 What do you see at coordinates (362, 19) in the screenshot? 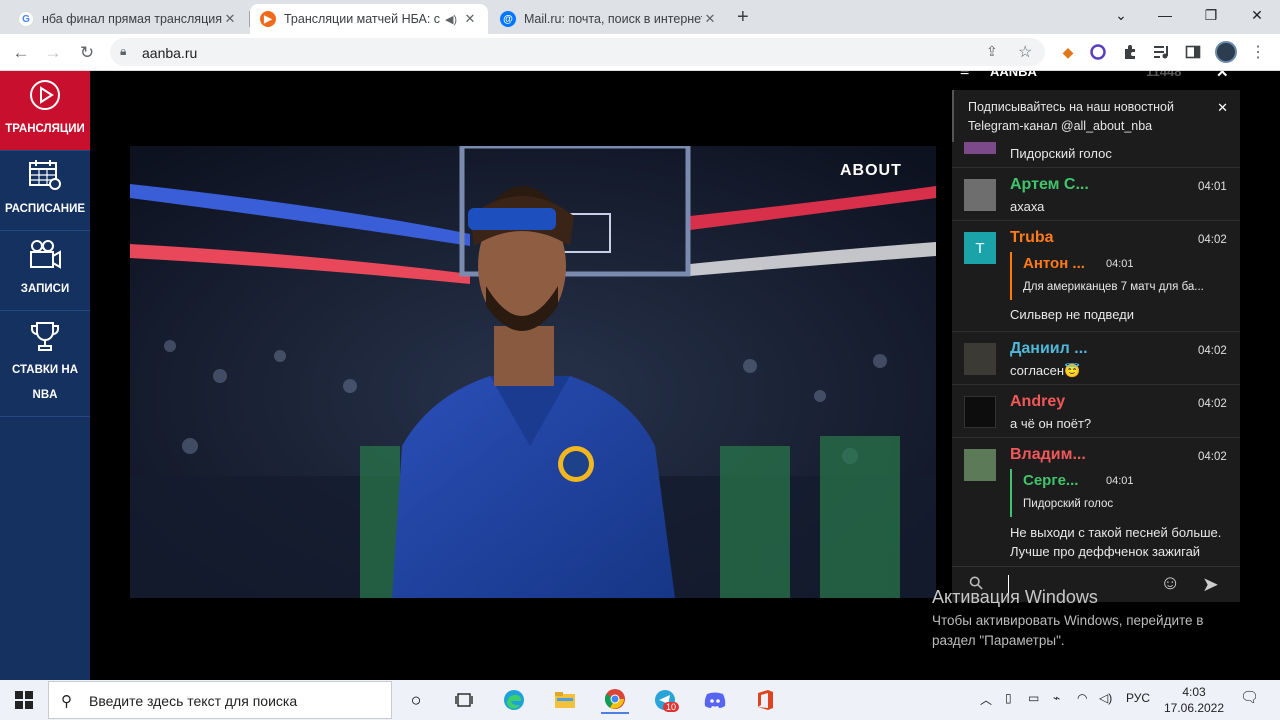
I see `tab-title: Трансляции матчей НБА: се` at bounding box center [362, 19].